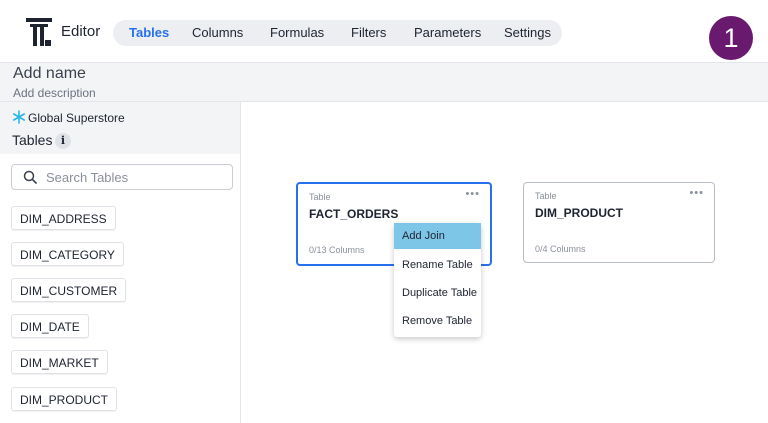  What do you see at coordinates (136, 177) in the screenshot?
I see `search-tables-input` at bounding box center [136, 177].